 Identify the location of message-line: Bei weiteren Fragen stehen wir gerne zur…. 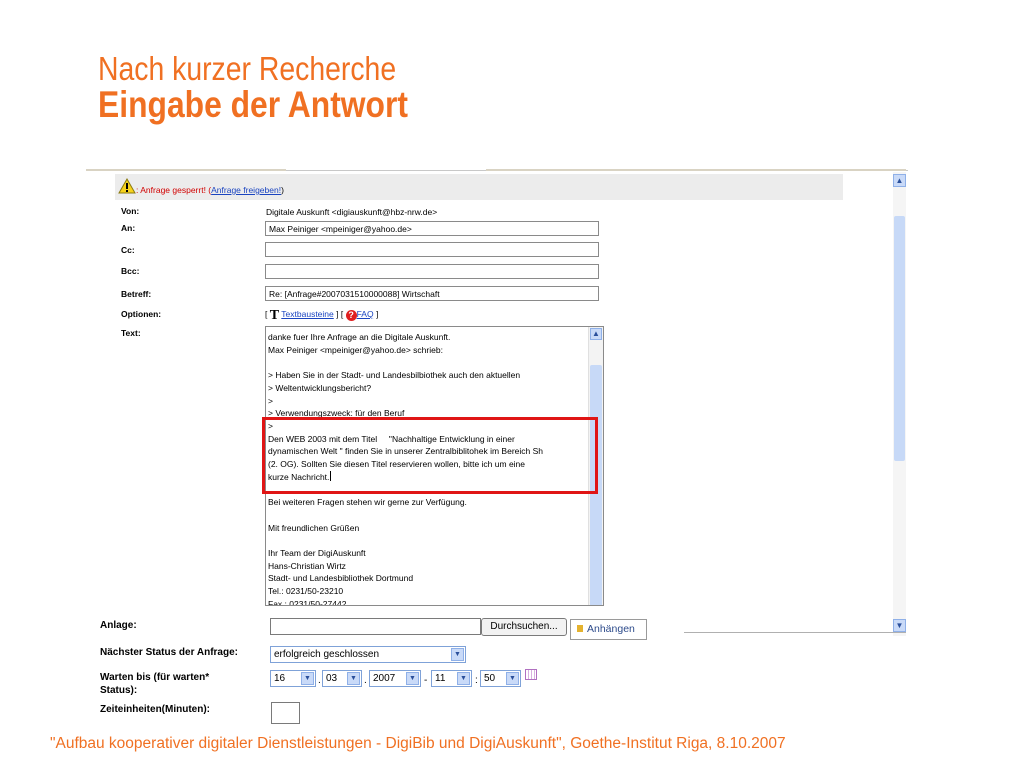
(367, 502).